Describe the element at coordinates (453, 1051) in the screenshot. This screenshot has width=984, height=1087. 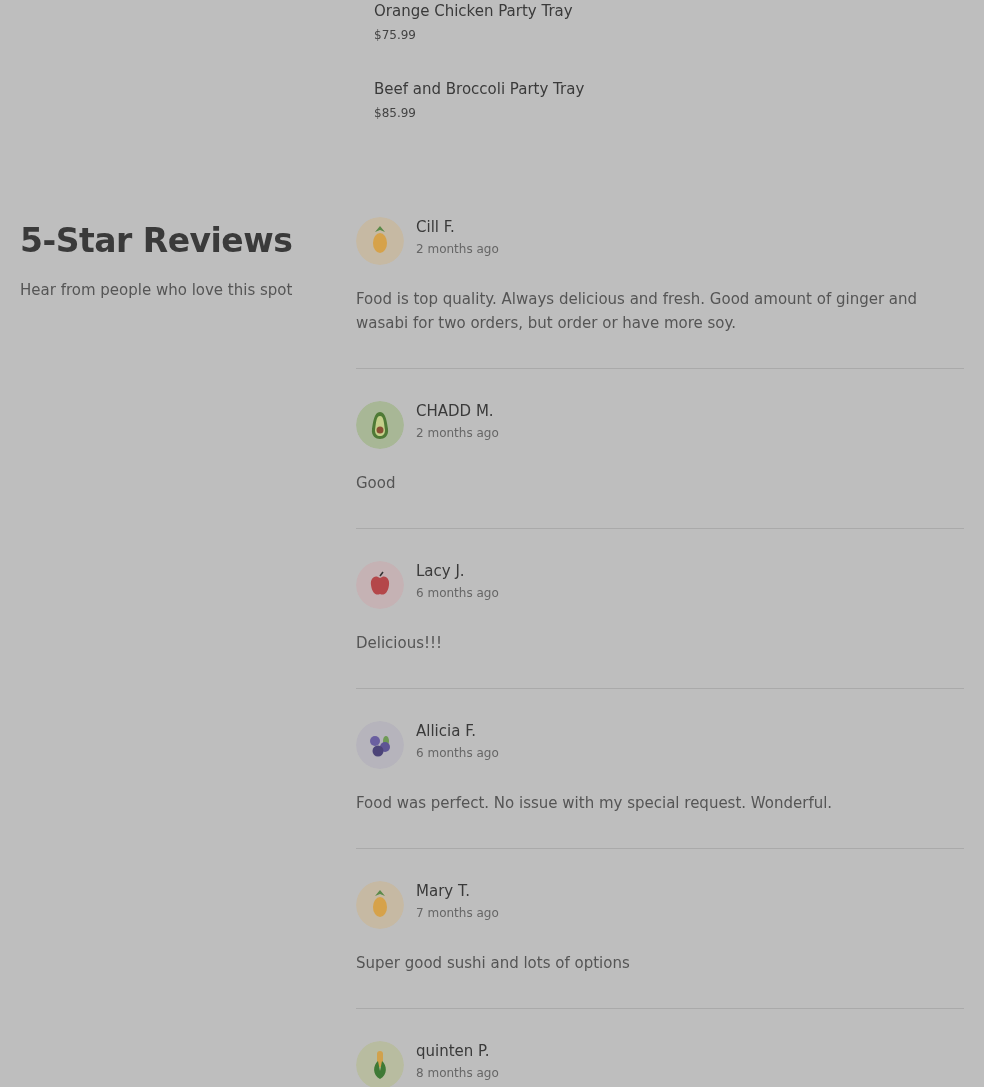
I see `reviewer-name: quinten P.` at that location.